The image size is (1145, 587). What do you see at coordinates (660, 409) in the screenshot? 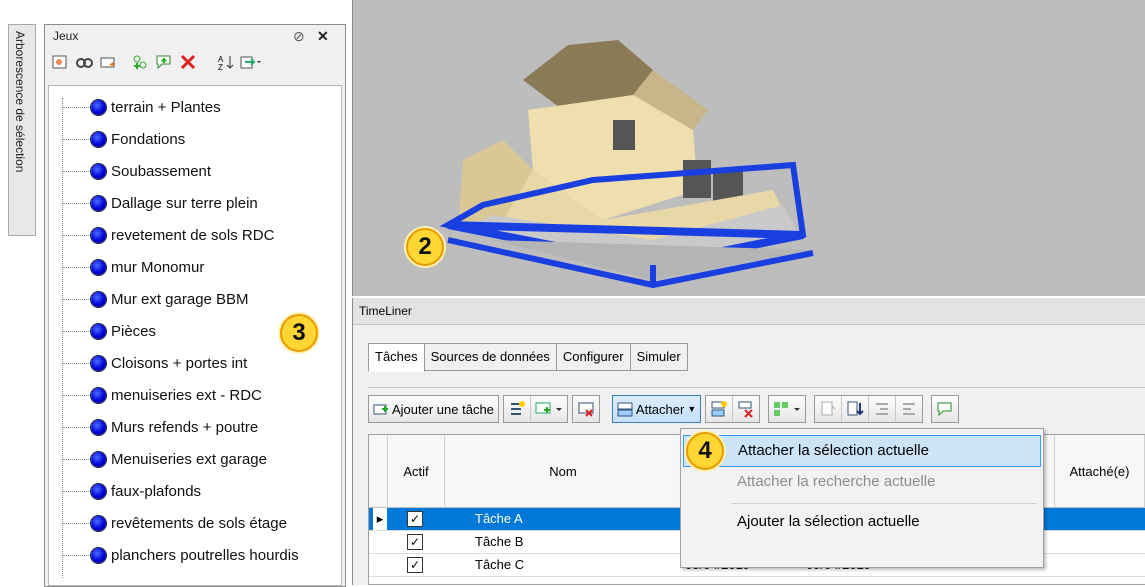
I see `attach-label: Attacher` at bounding box center [660, 409].